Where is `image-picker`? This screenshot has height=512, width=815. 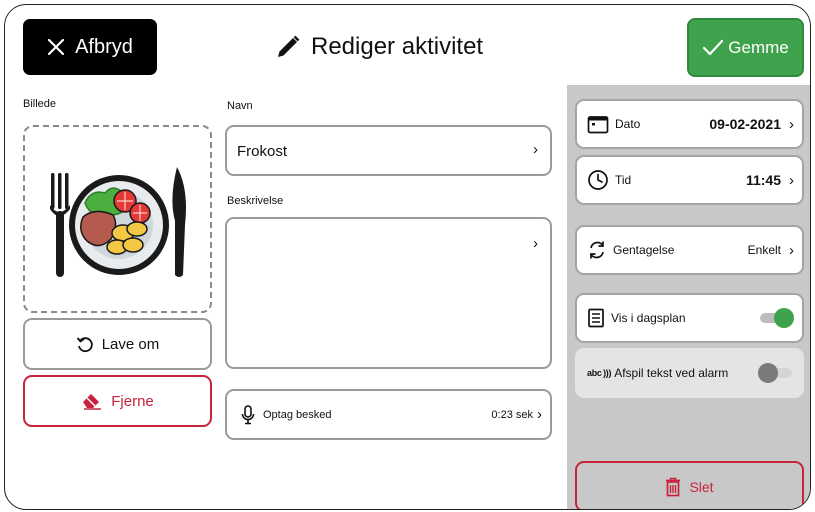
image-picker is located at coordinates (117, 219).